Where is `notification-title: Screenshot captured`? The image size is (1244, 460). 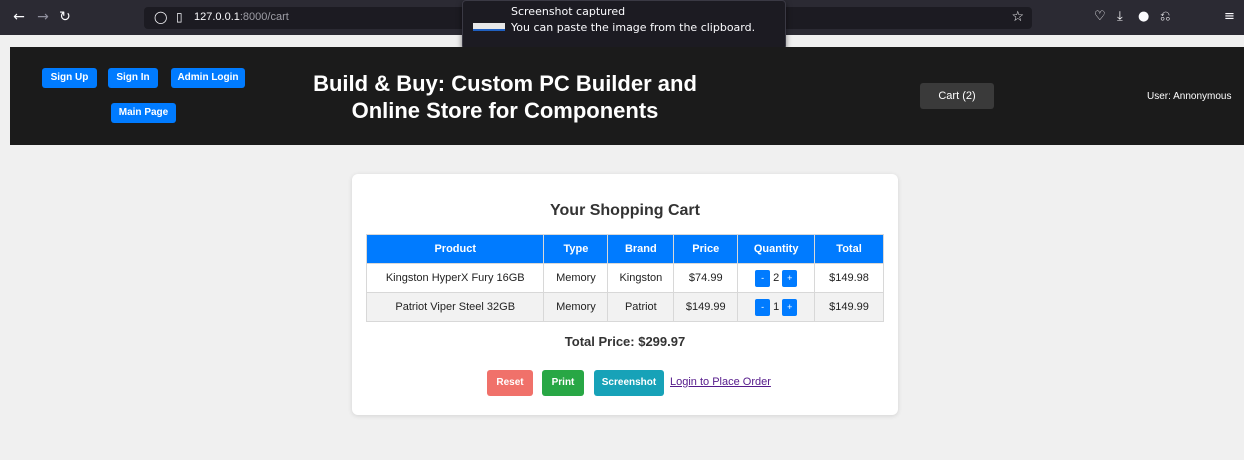
notification-title: Screenshot captured is located at coordinates (568, 11).